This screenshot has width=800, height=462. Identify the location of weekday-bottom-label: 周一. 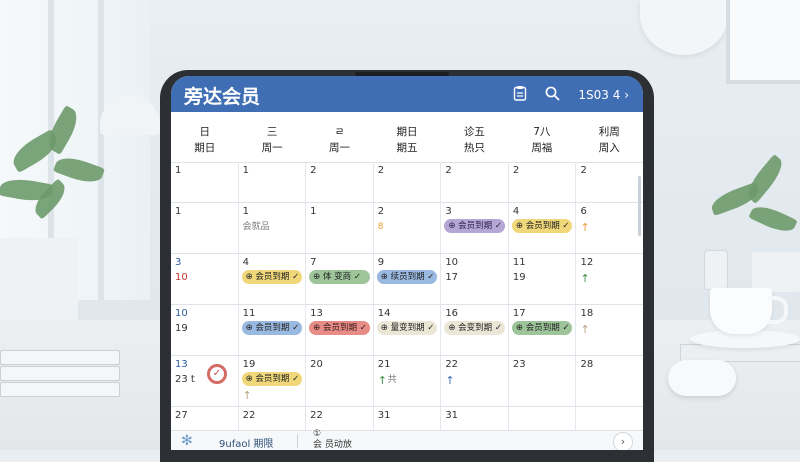
(340, 148).